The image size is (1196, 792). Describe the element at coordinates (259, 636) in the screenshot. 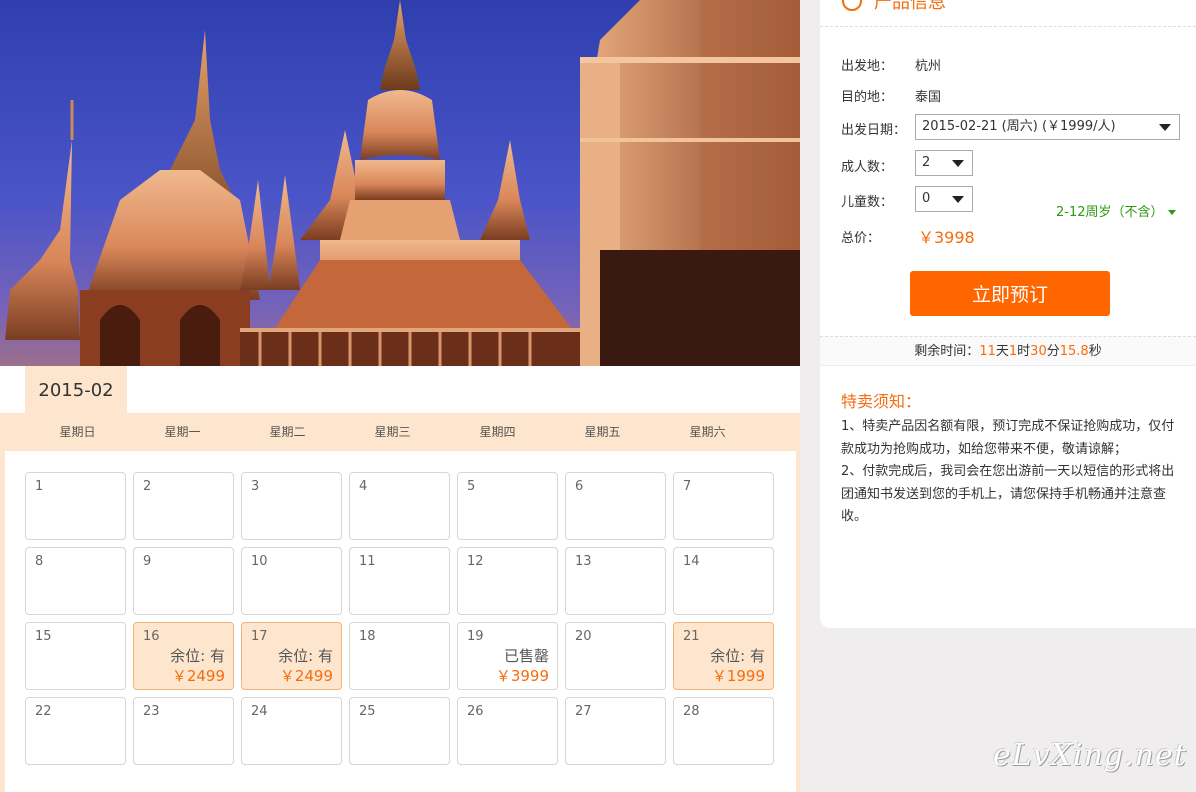

I see `day-number: 17` at that location.